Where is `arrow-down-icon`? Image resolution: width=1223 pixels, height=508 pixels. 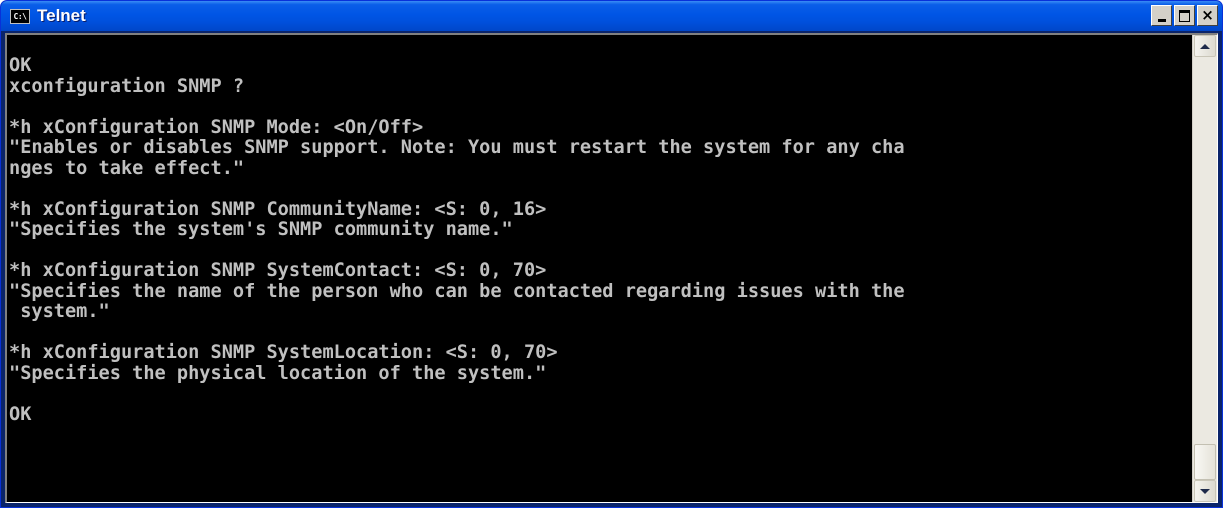
arrow-down-icon is located at coordinates (1205, 491).